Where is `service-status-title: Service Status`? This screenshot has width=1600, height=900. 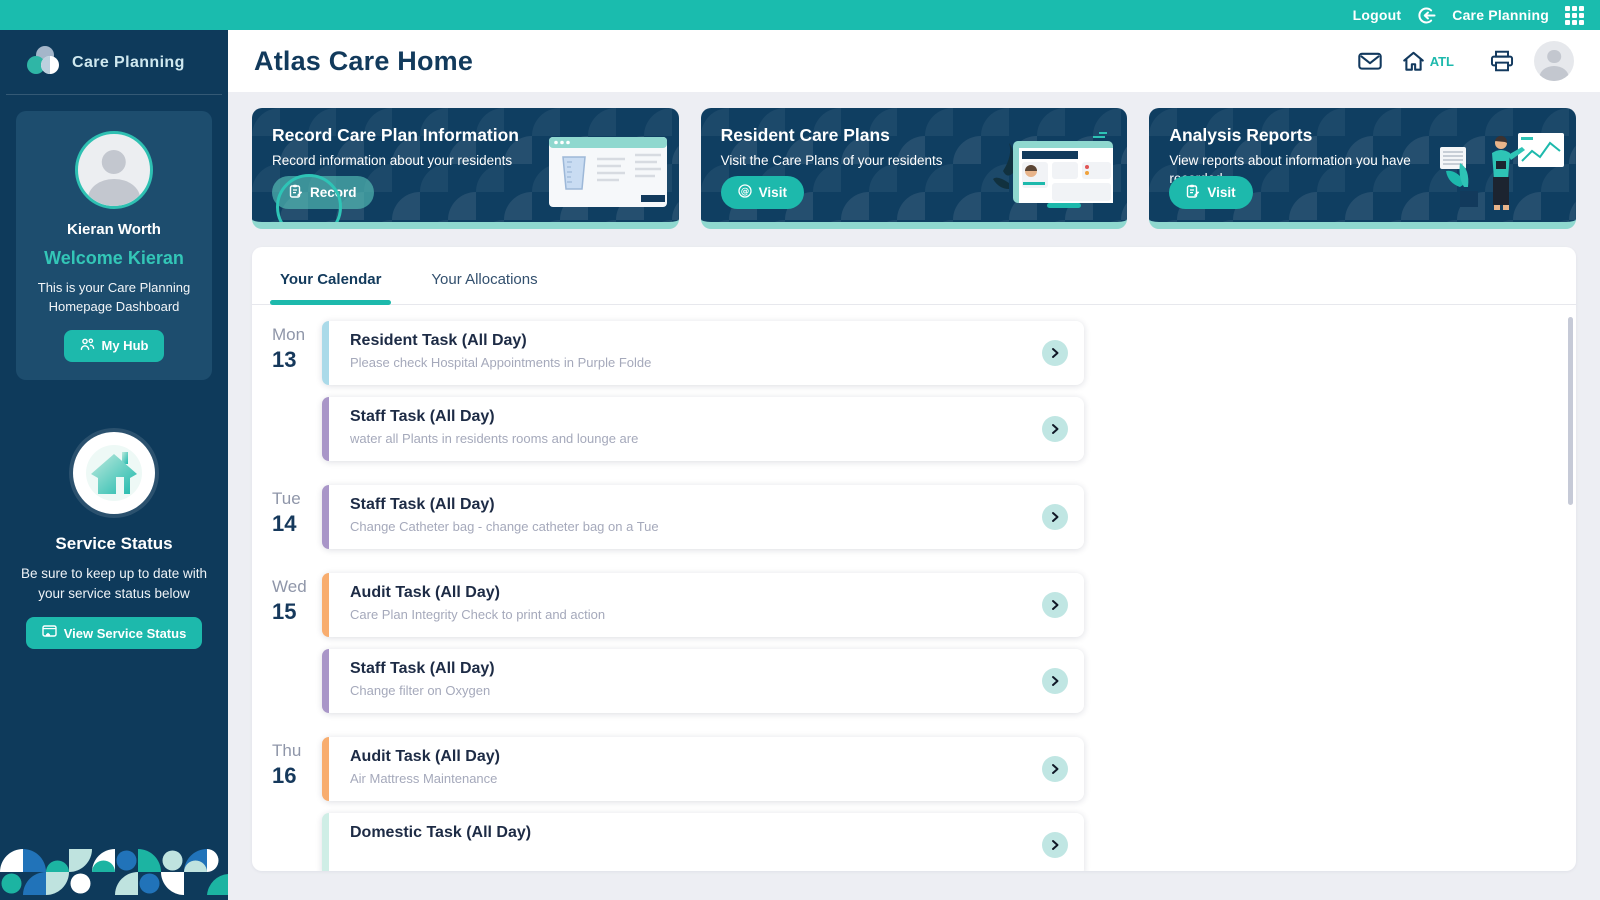
service-status-title: Service Status is located at coordinates (114, 543).